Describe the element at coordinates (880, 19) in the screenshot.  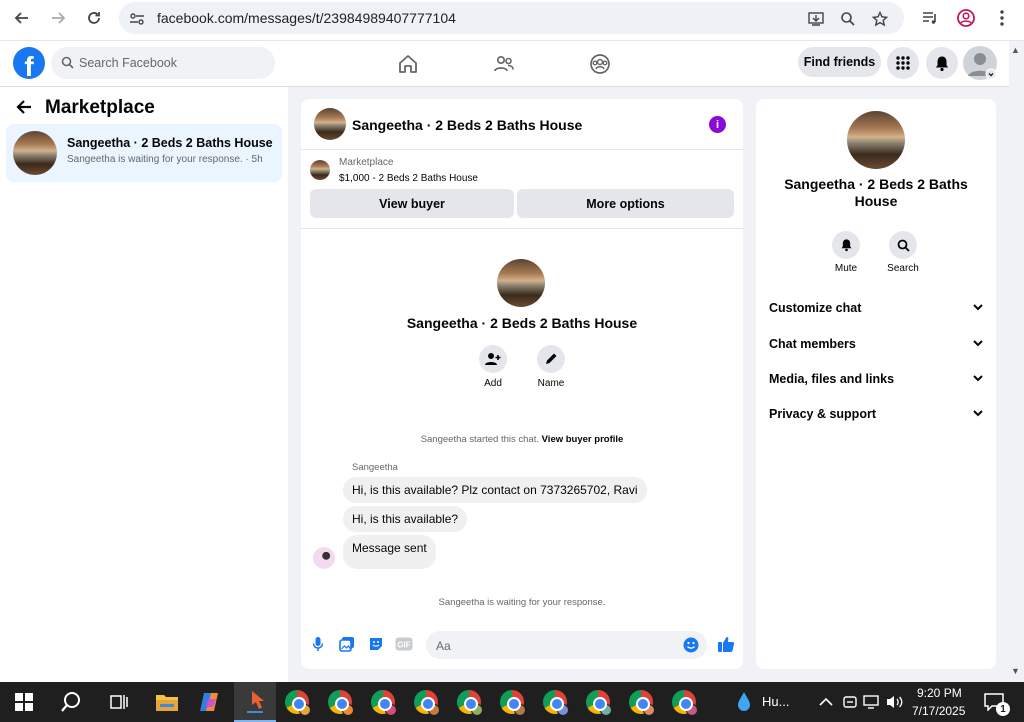
I see `bookmark-star-icon` at that location.